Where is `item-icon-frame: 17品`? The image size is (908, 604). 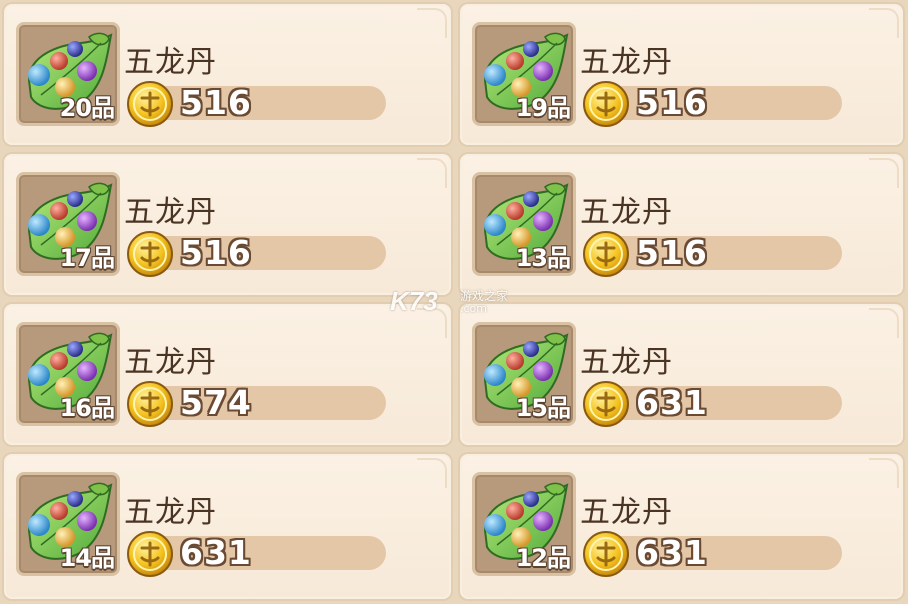
item-icon-frame: 17品 is located at coordinates (68, 224).